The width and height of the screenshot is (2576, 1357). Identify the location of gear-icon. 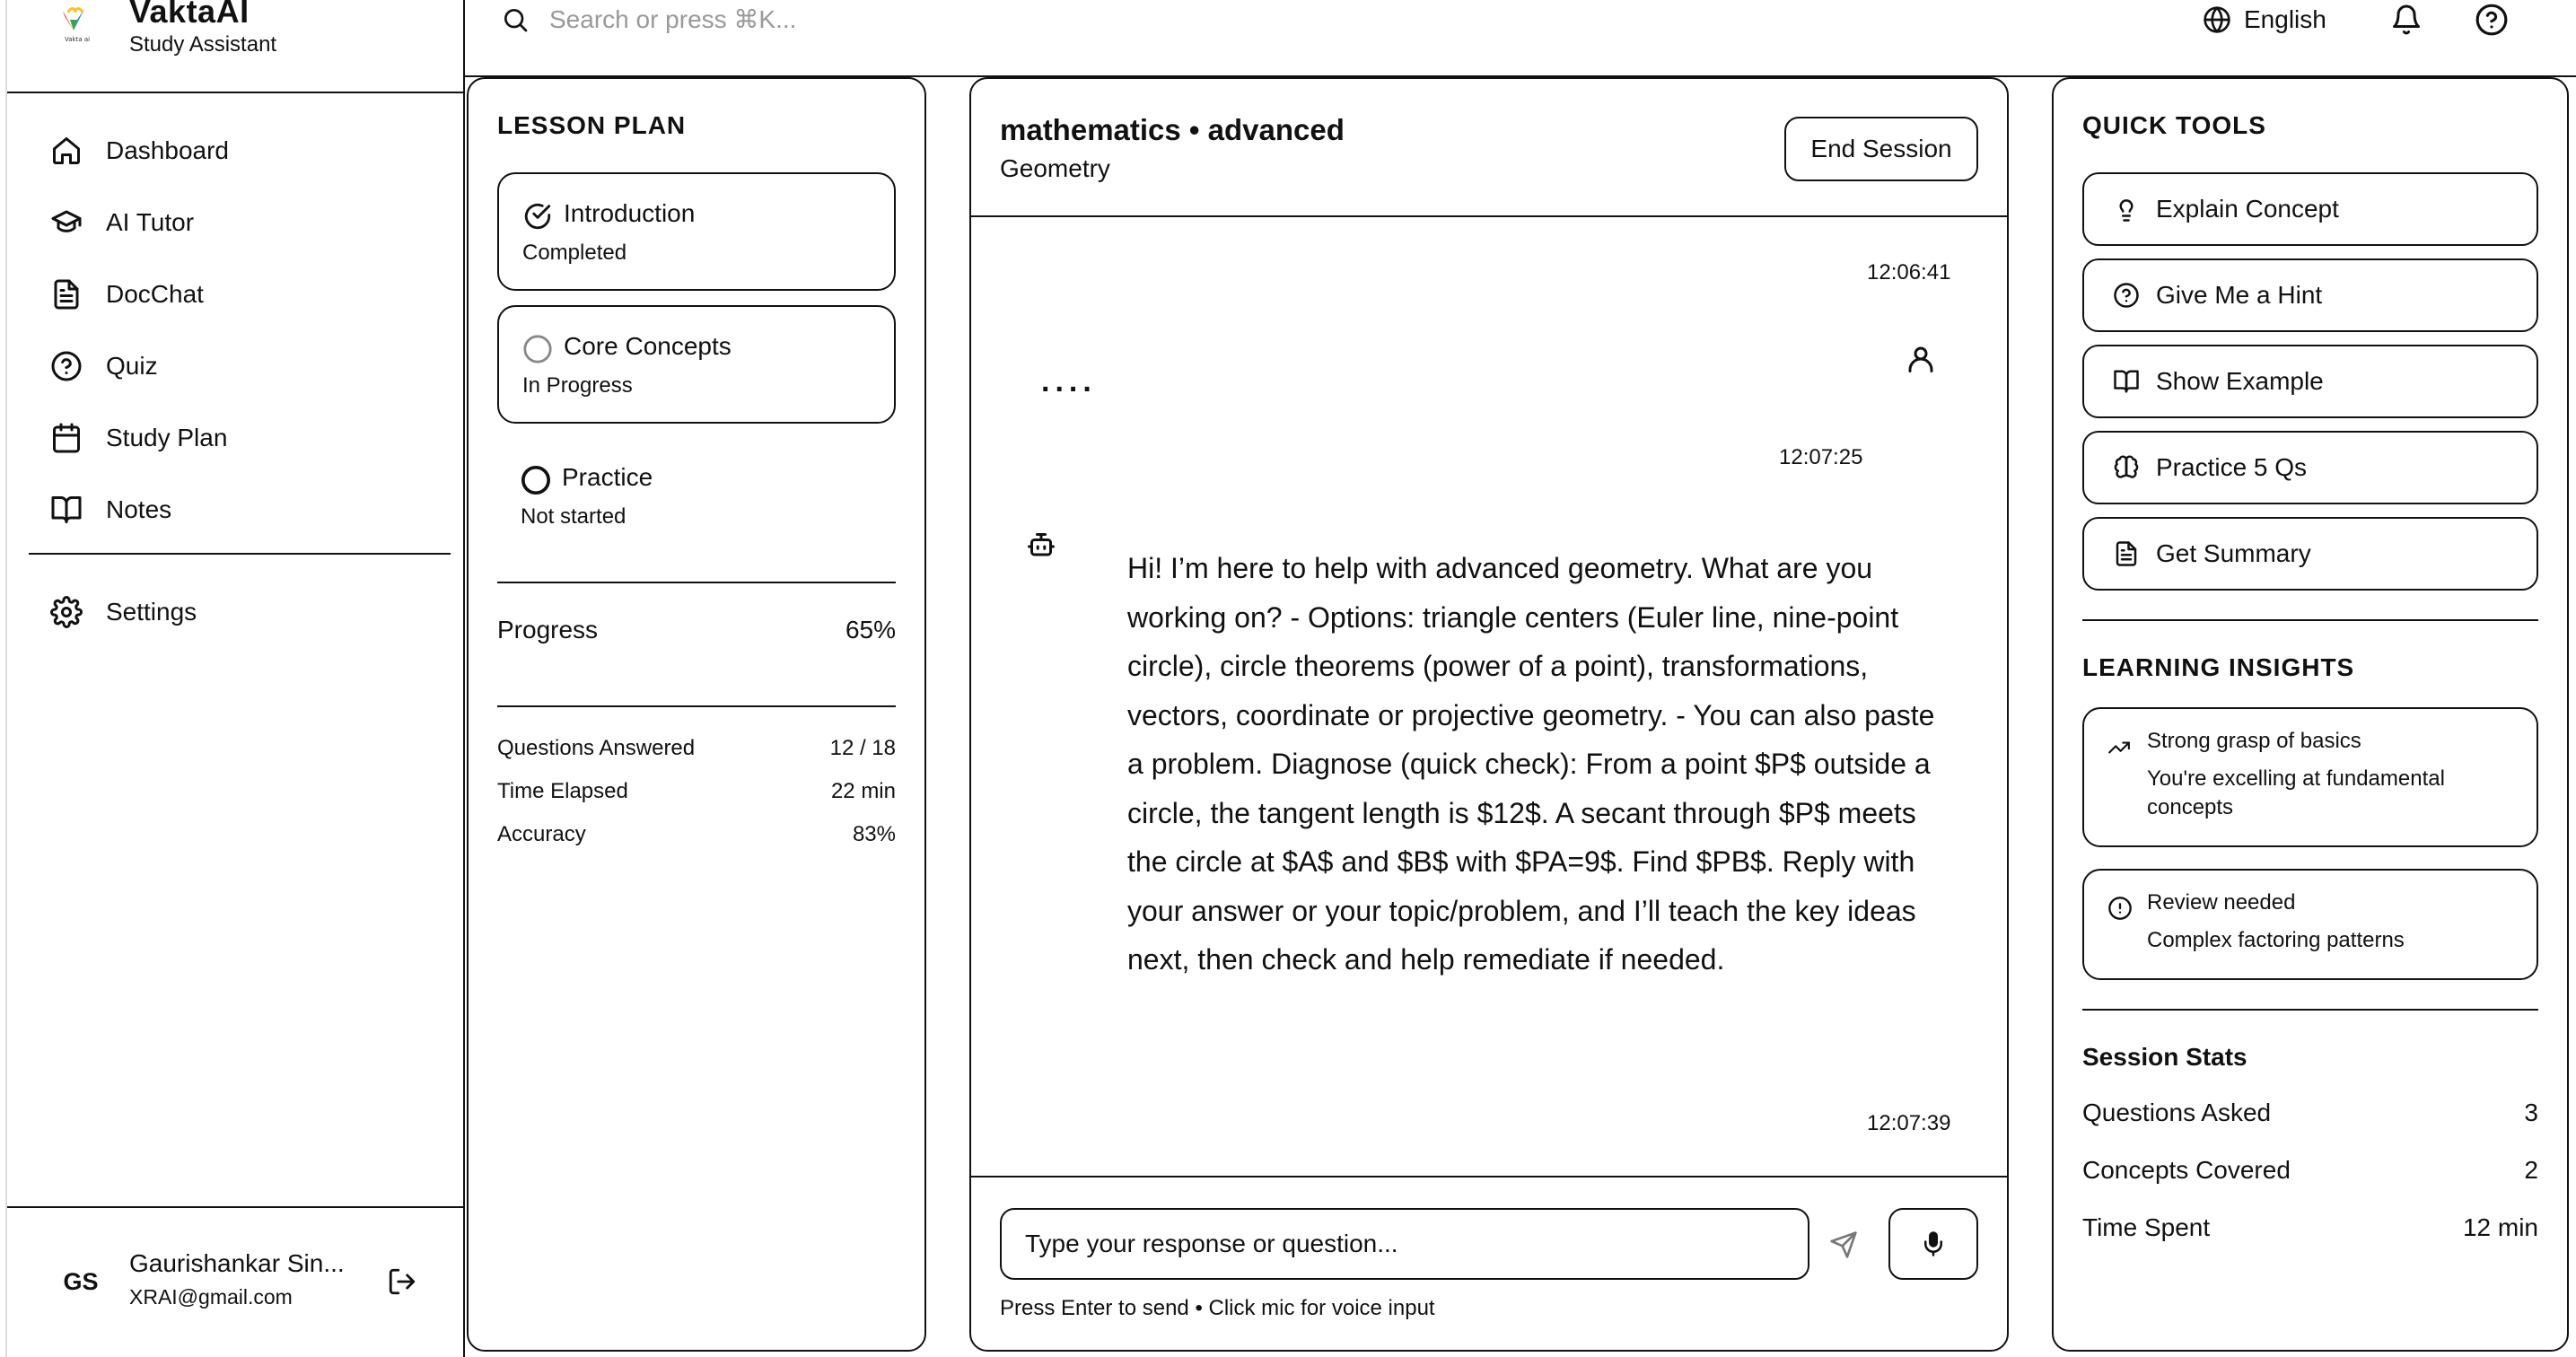
(66, 612).